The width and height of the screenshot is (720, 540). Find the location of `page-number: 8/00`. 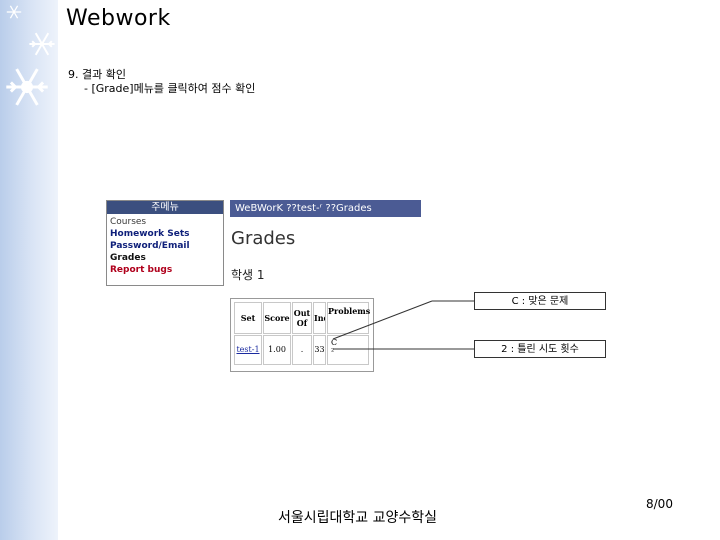

page-number: 8/00 is located at coordinates (659, 504).